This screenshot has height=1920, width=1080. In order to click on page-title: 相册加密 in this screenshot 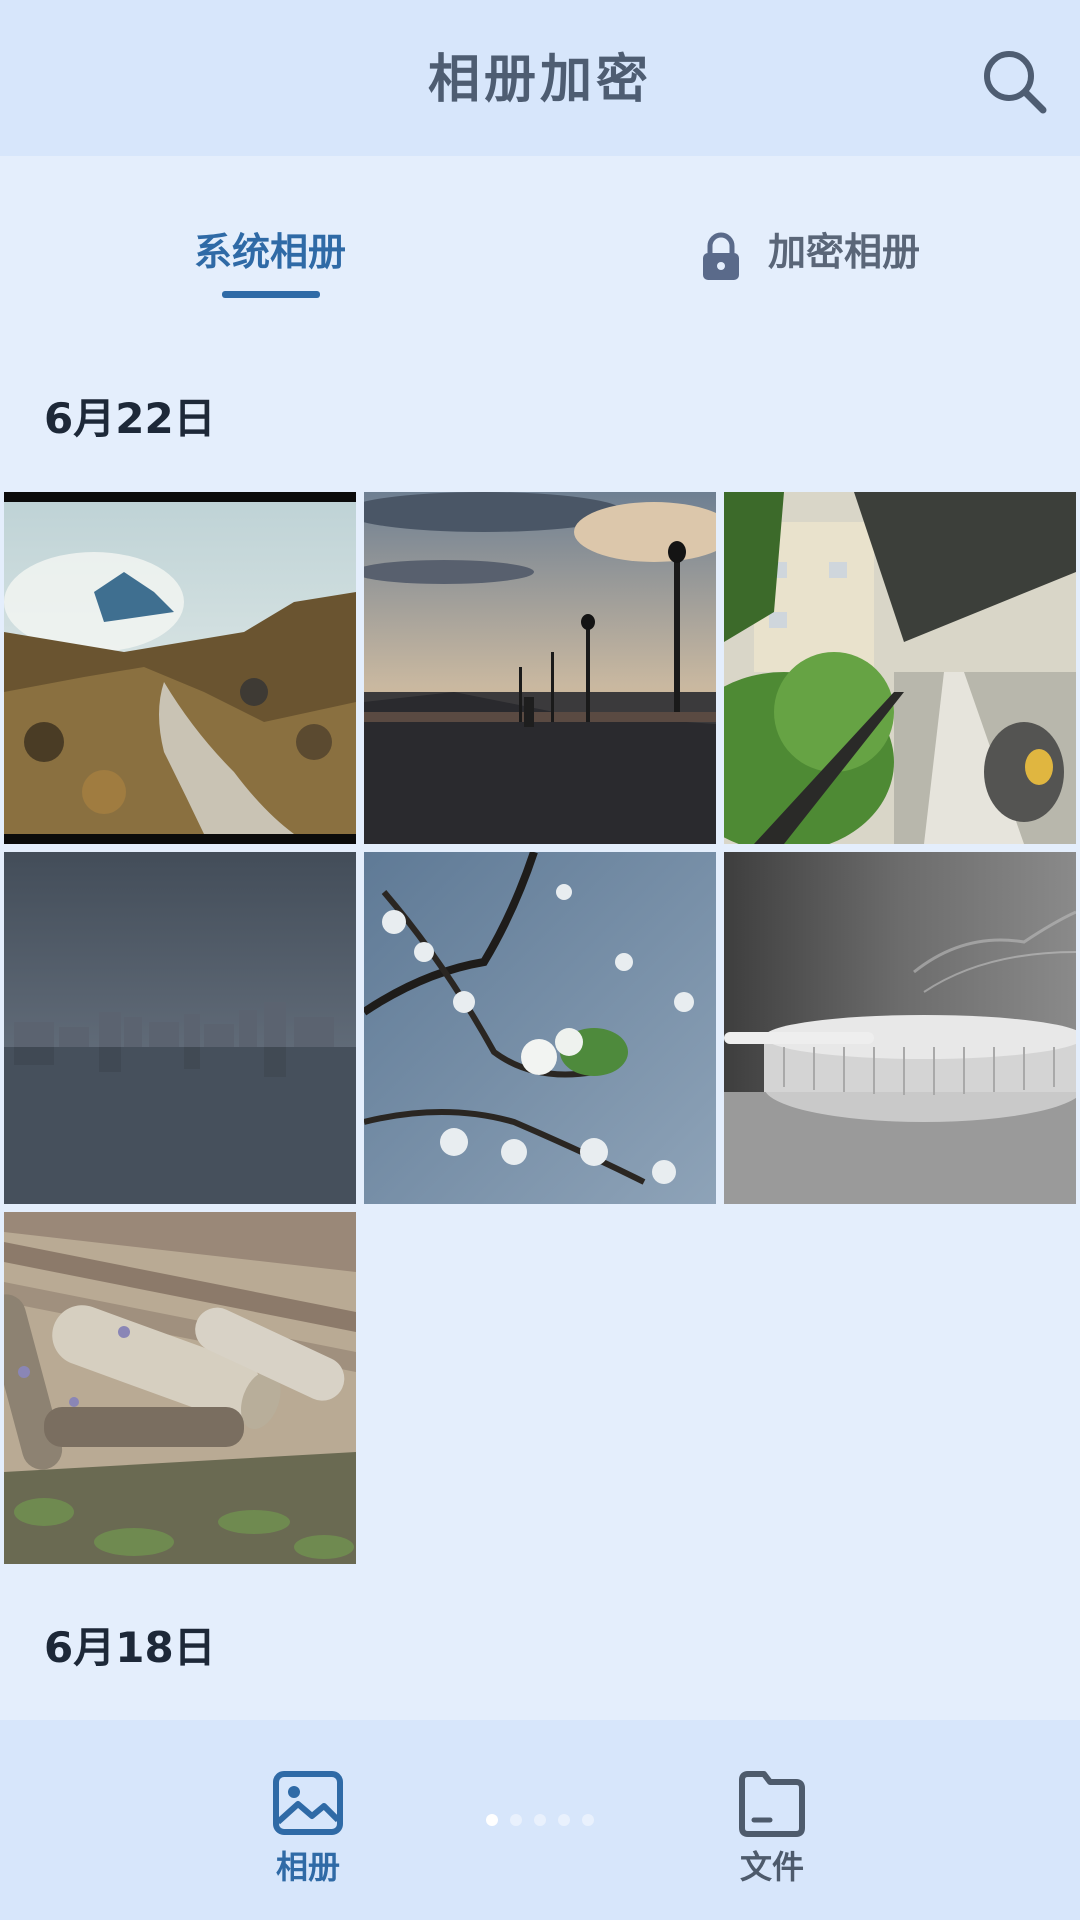, I will do `click(539, 80)`.